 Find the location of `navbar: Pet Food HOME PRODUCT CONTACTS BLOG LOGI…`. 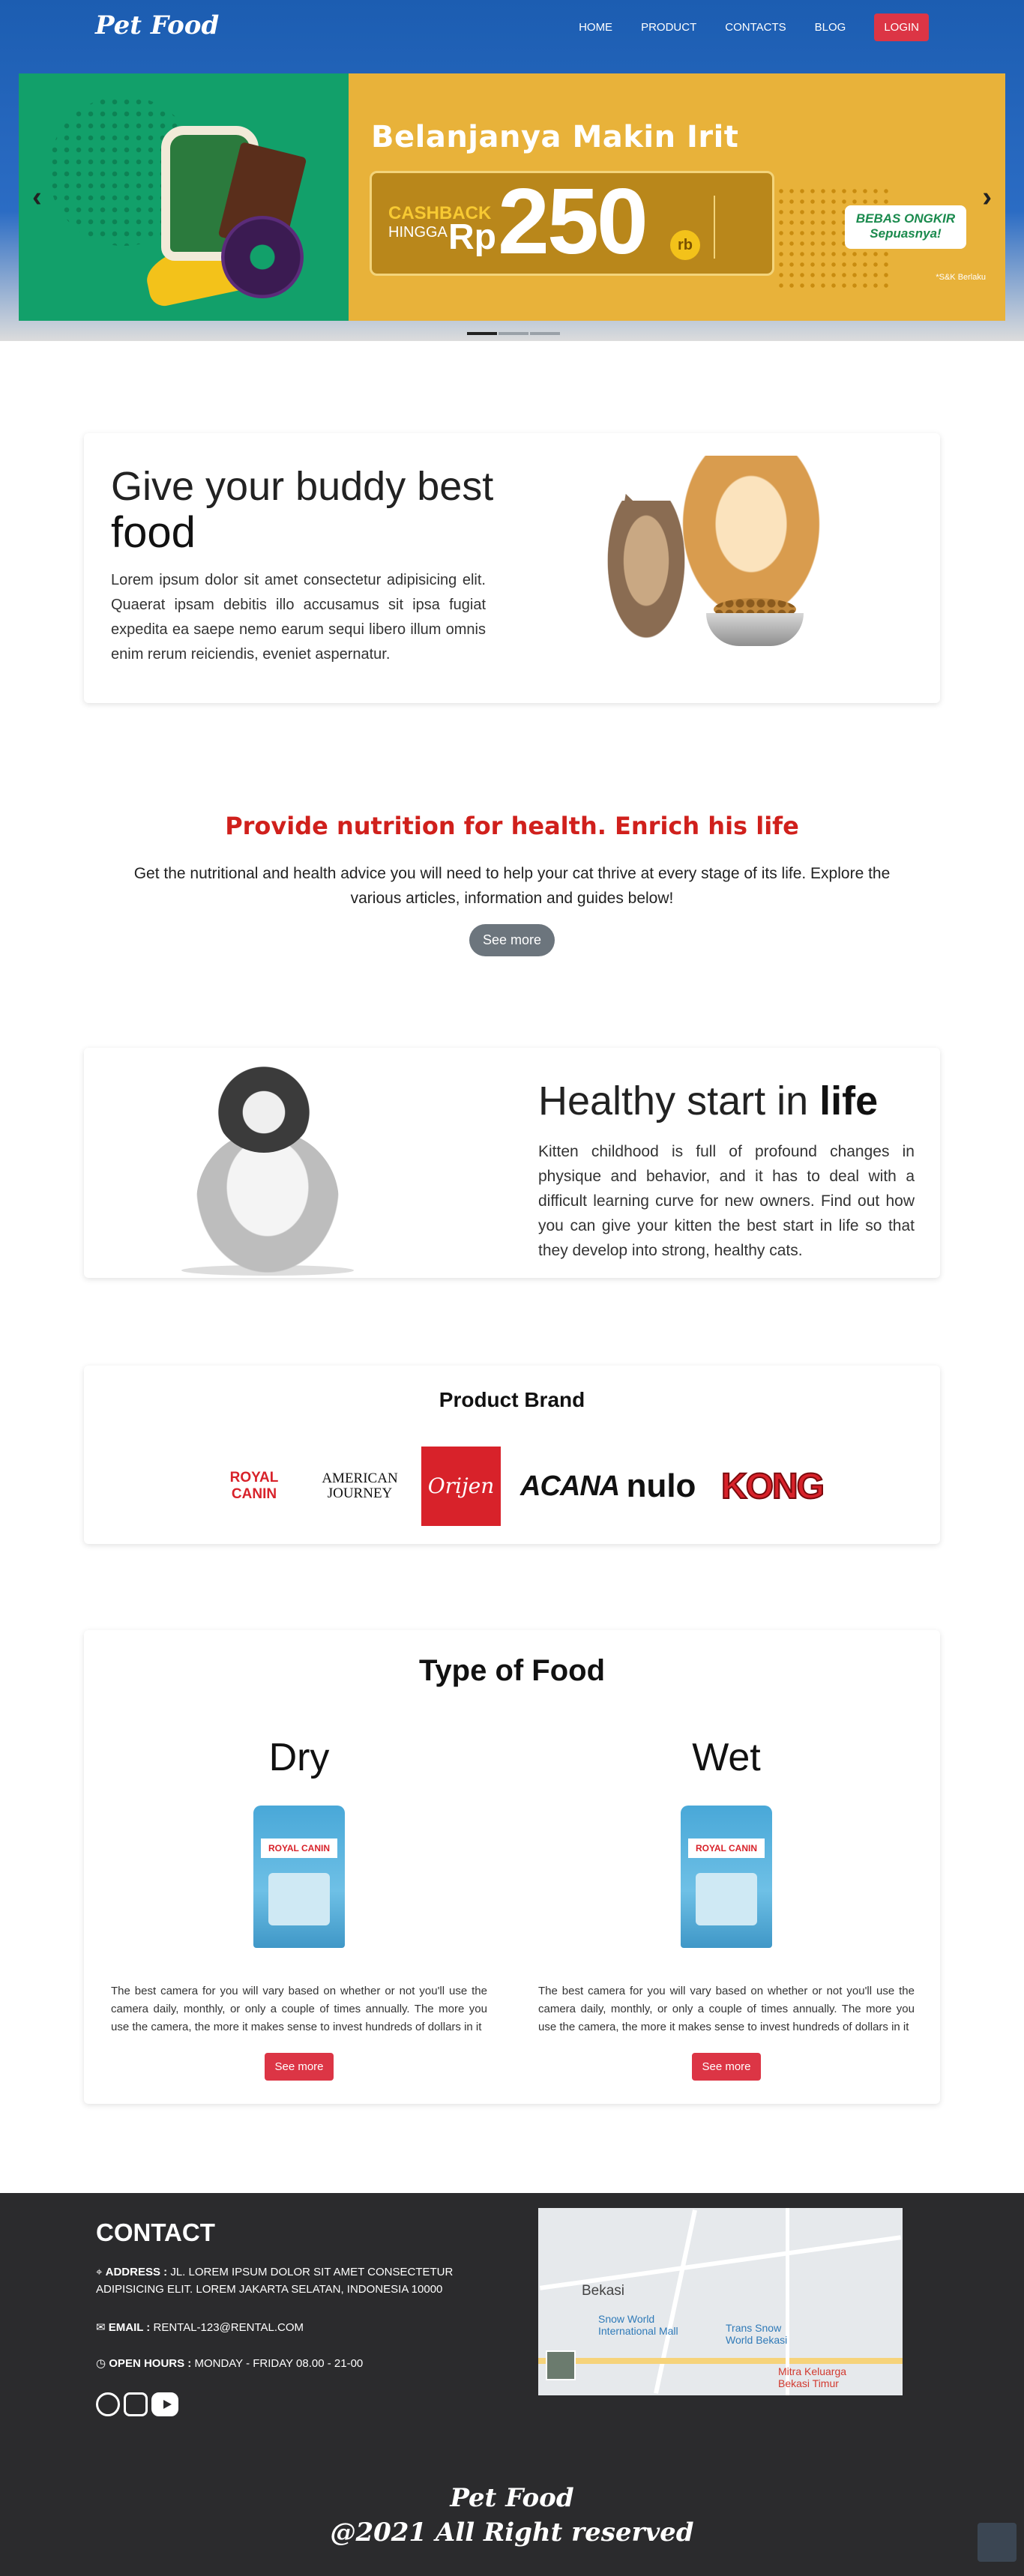

navbar: Pet Food HOME PRODUCT CONTACTS BLOG LOGI… is located at coordinates (512, 28).